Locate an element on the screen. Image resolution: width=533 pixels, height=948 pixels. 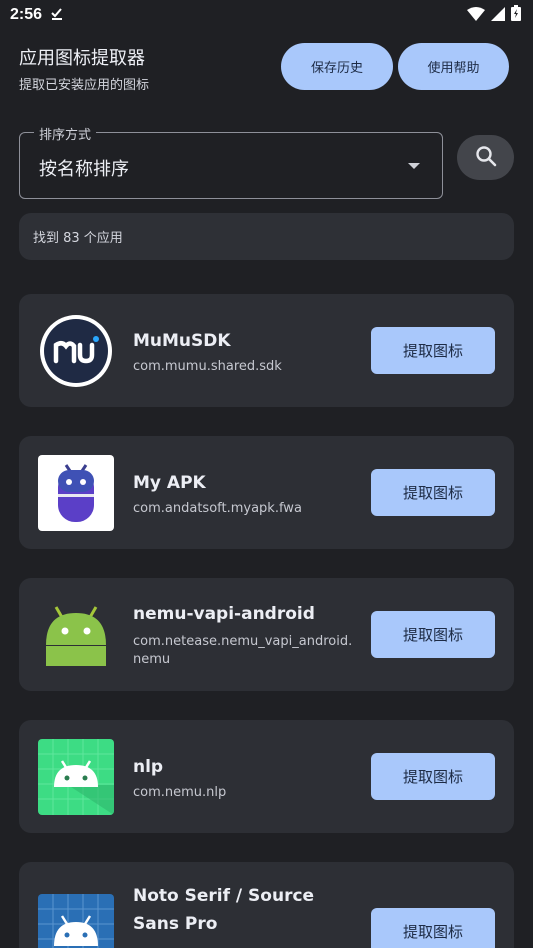
dropdown-arrow-icon is located at coordinates (414, 166).